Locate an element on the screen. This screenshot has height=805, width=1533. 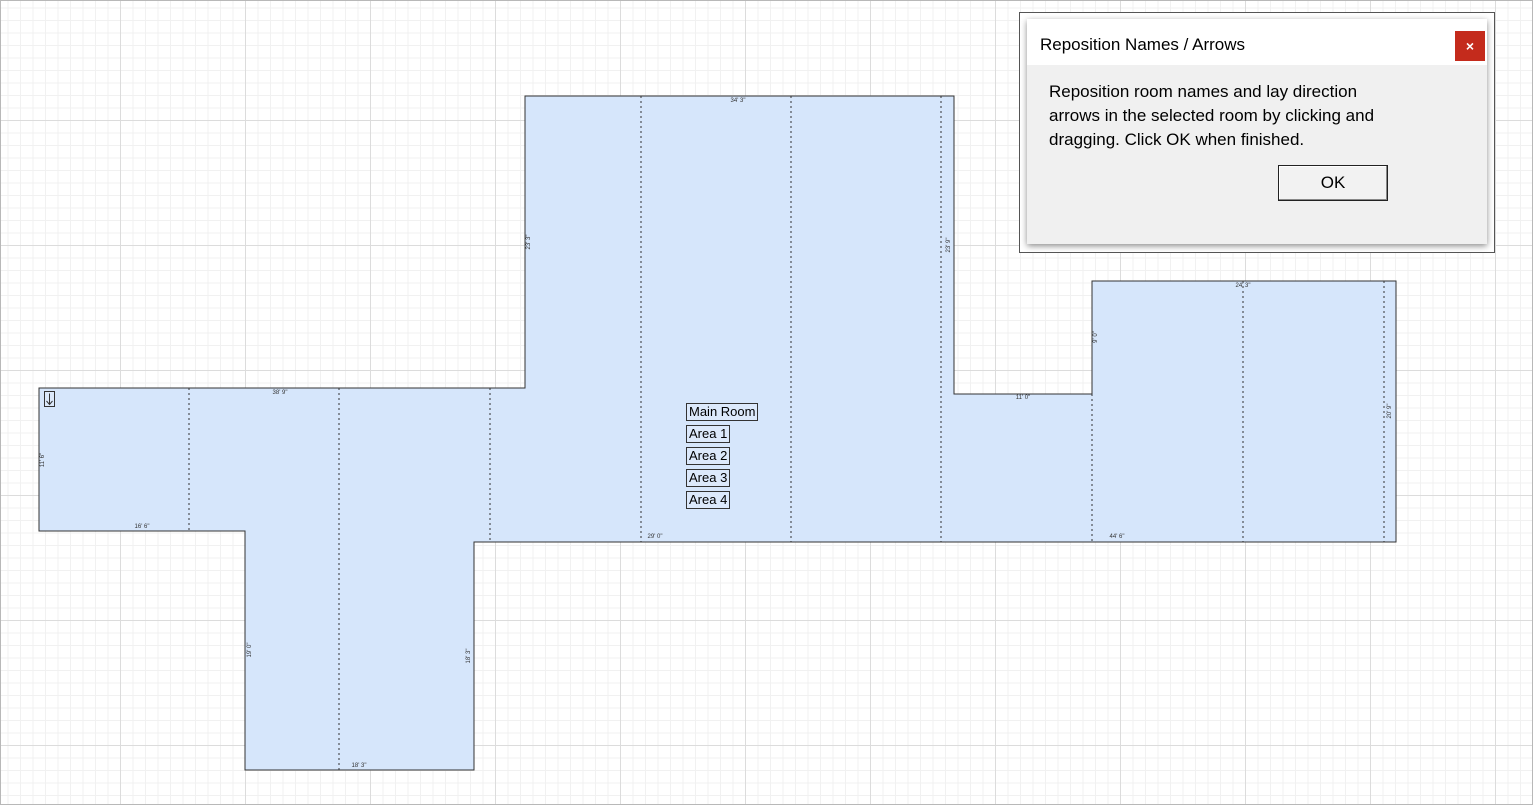
close-button: × is located at coordinates (1470, 46).